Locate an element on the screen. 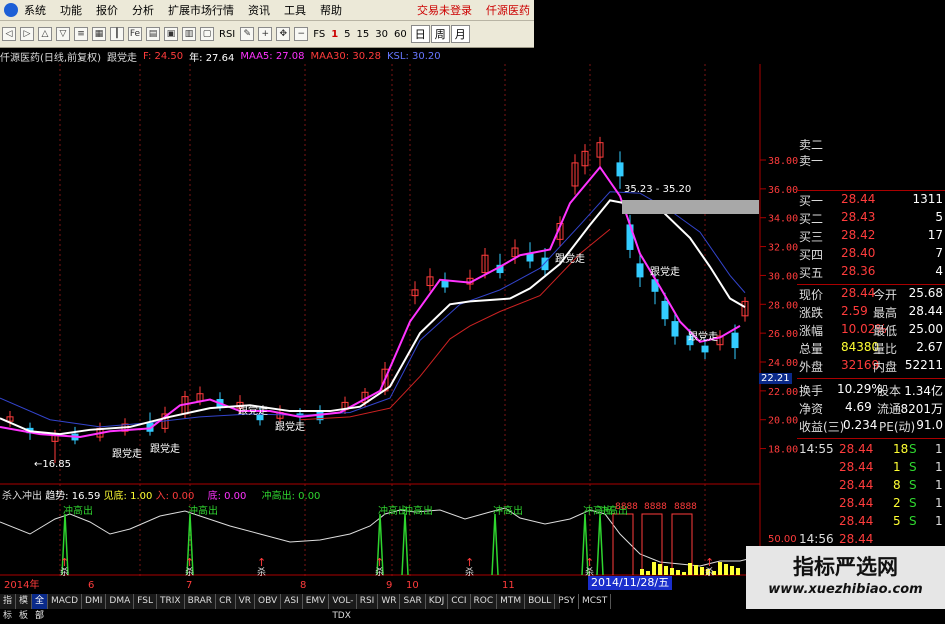 This screenshot has width=945, height=624. table-icon: ▤ is located at coordinates (153, 34).